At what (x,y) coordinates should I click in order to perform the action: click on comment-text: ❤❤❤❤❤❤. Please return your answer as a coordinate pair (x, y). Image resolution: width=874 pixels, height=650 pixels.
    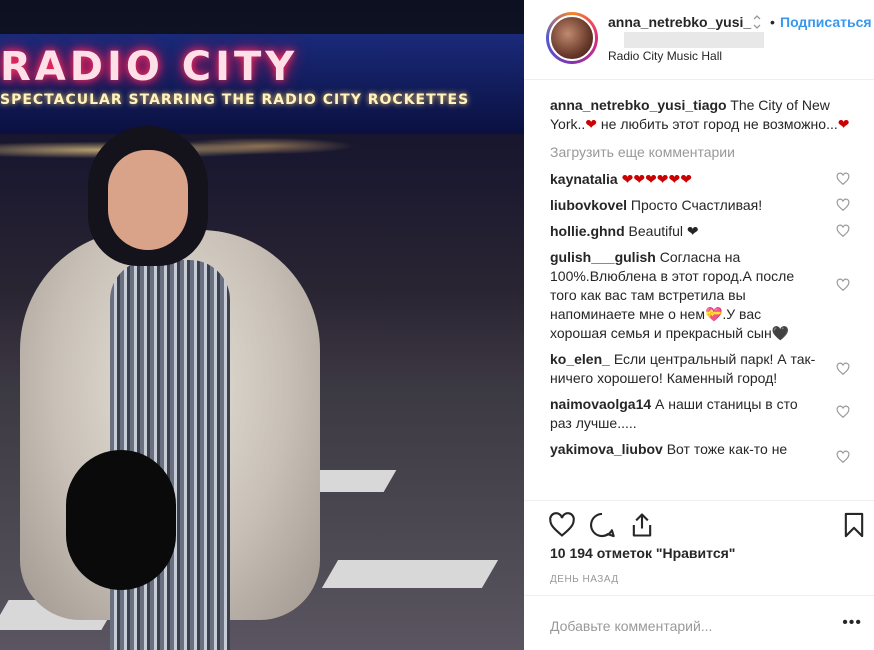
    Looking at the image, I should click on (656, 179).